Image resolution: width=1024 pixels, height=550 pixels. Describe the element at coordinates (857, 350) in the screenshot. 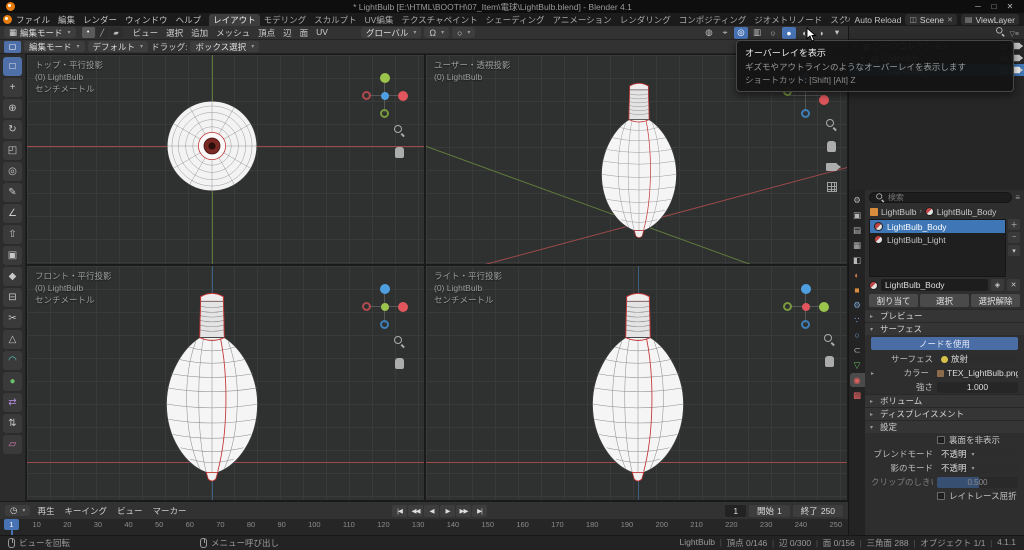

I see `properties-tab-constraints: ⊂` at that location.